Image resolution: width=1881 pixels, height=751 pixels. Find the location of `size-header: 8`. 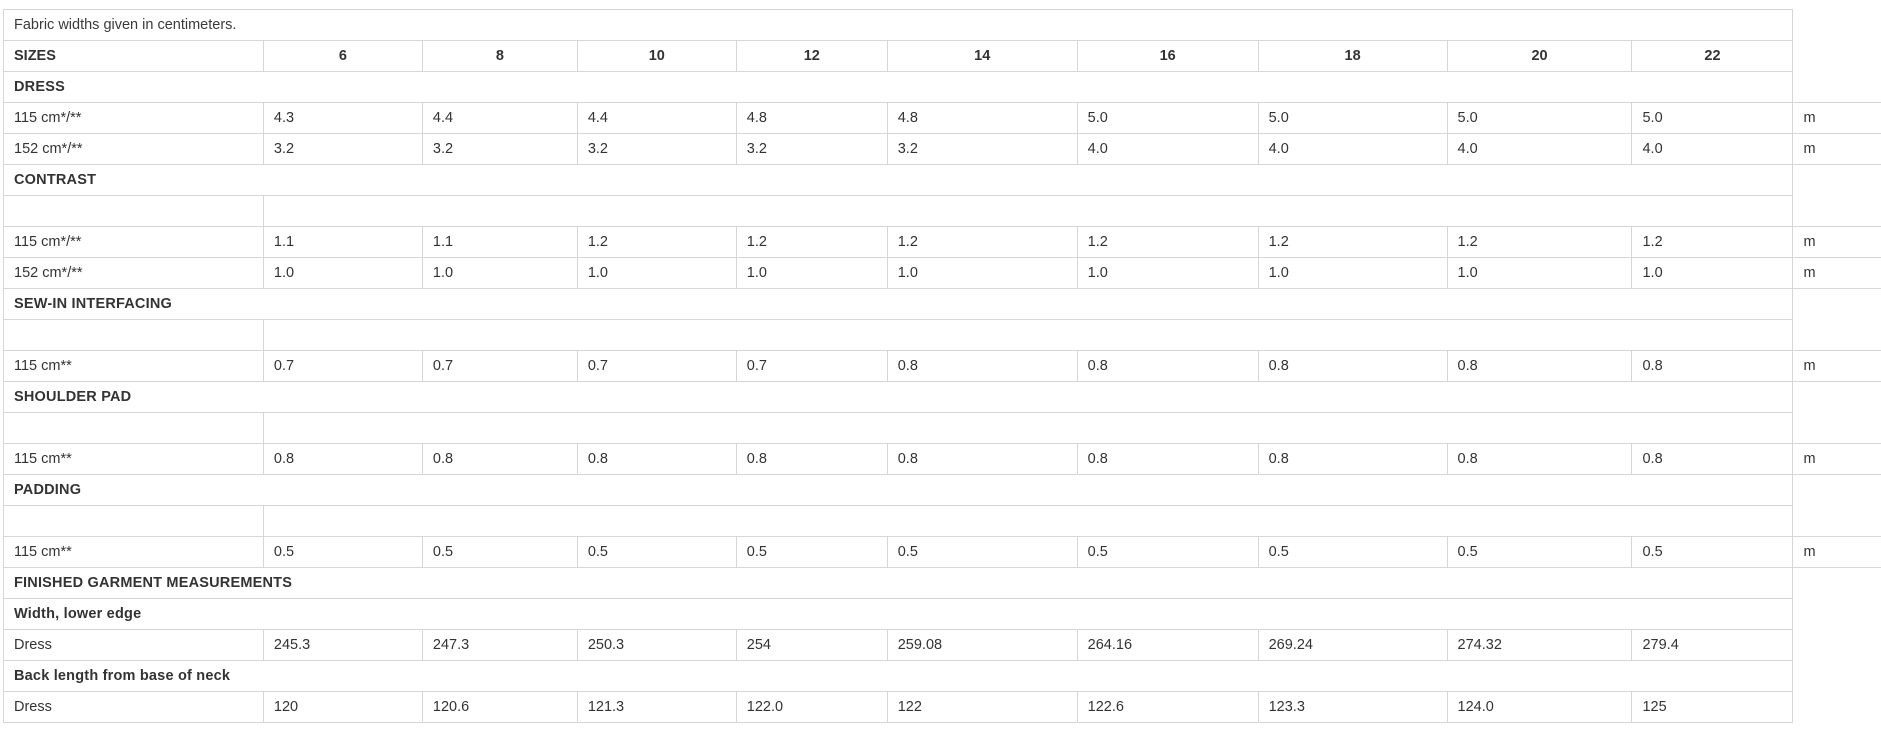

size-header: 8 is located at coordinates (499, 56).